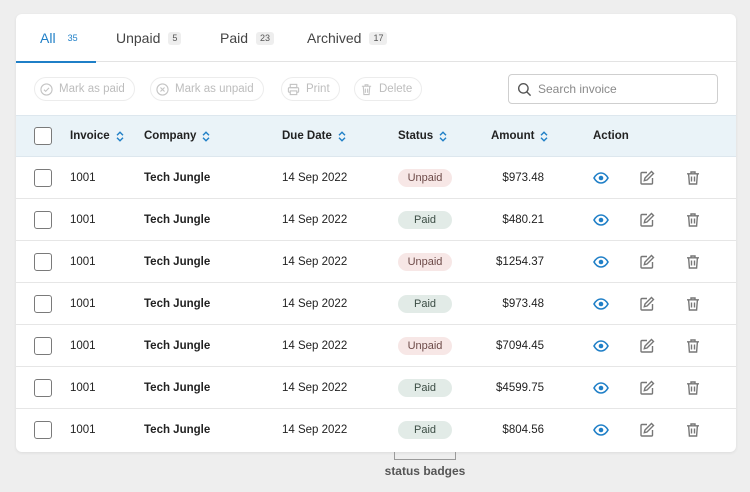 Image resolution: width=750 pixels, height=492 pixels. Describe the element at coordinates (43, 136) in the screenshot. I see `select-all-checkbox` at that location.